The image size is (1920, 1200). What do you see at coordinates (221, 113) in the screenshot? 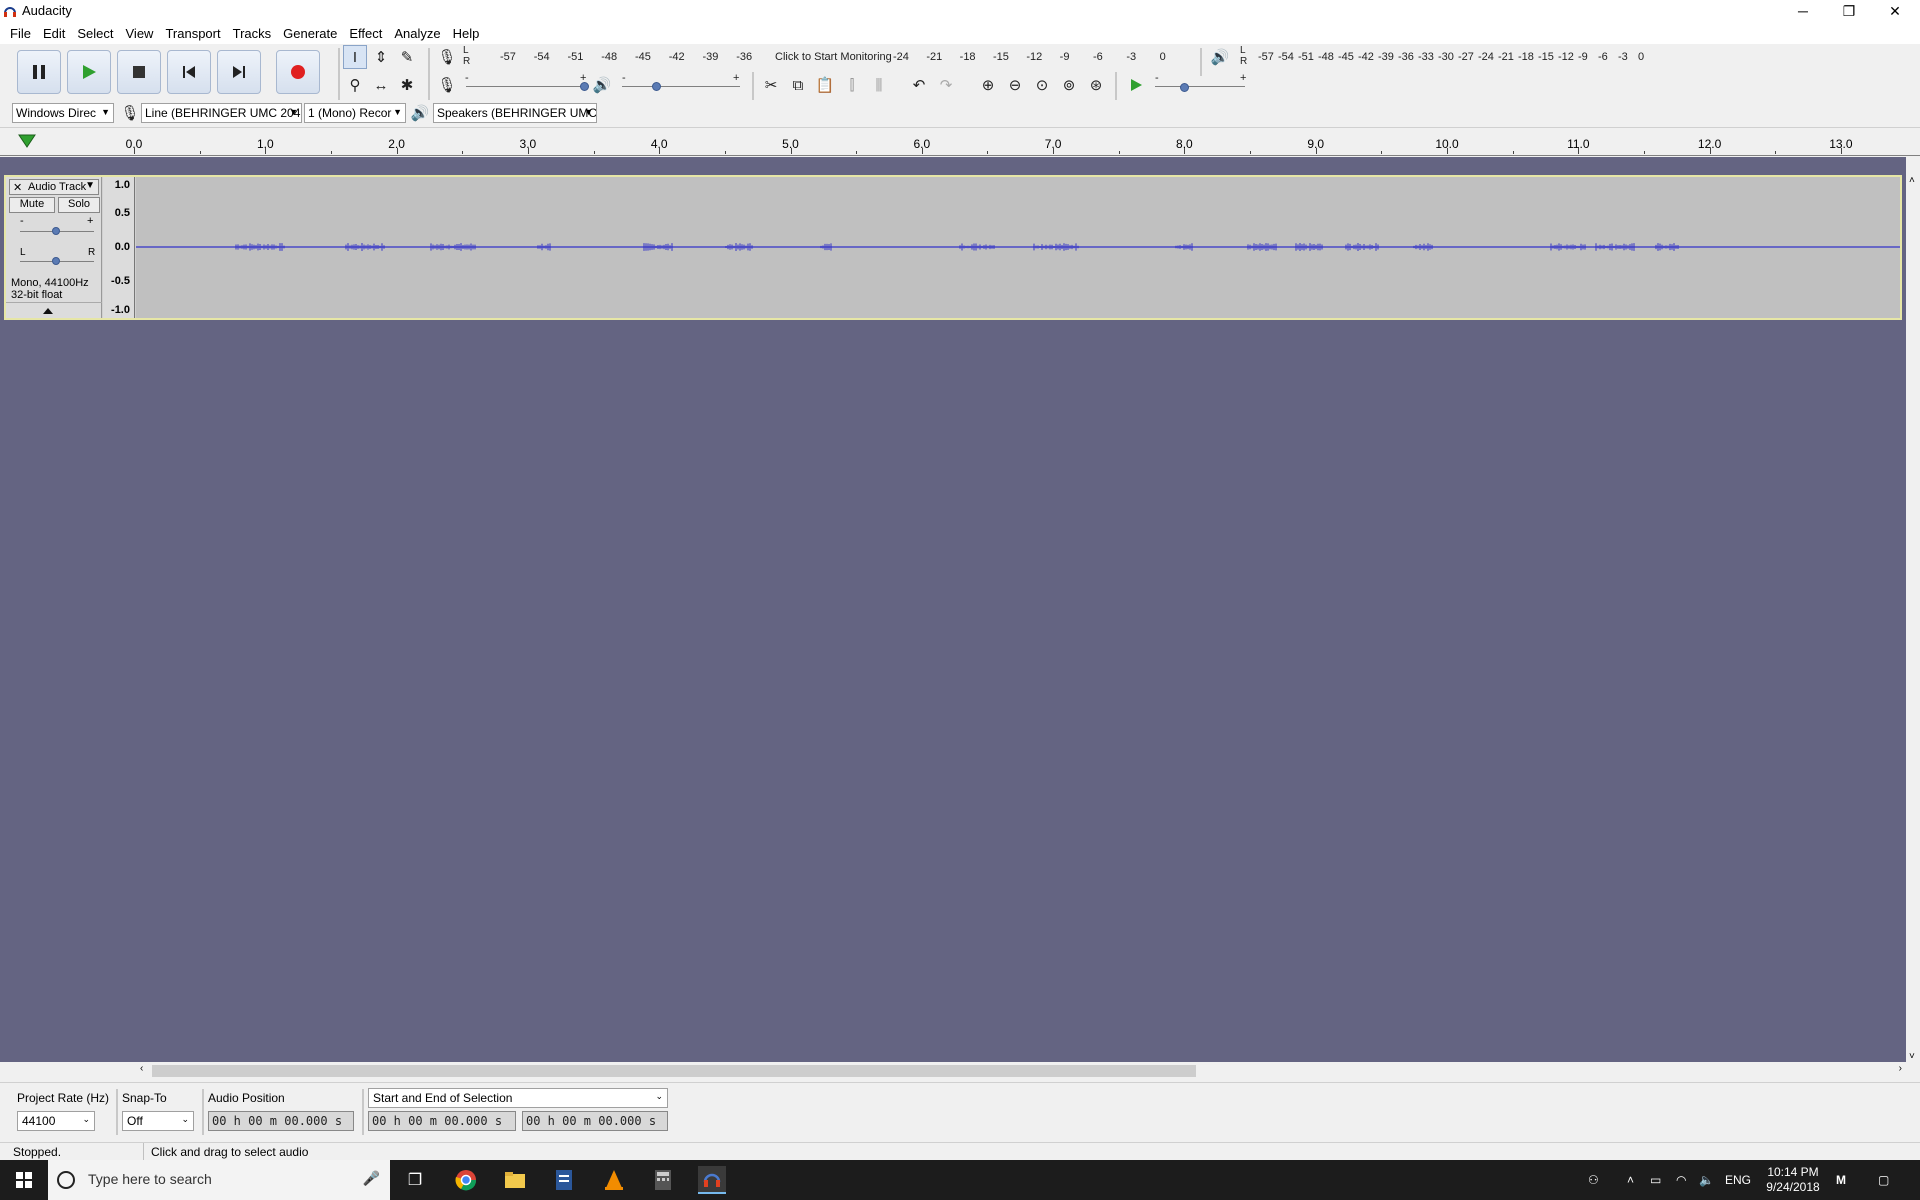
I see `recording-device-select: Line (BEHRINGER UMC 204 ▼` at bounding box center [221, 113].